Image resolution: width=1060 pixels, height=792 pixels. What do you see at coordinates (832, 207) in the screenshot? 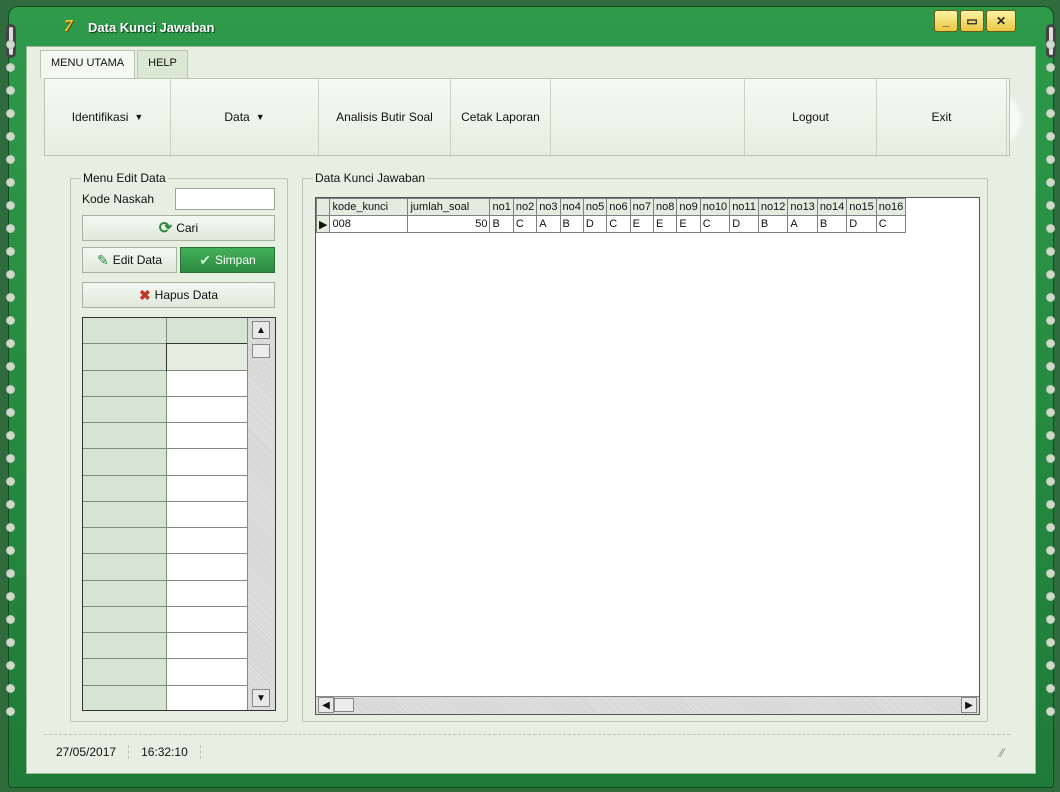
I see `column-header: no14` at bounding box center [832, 207].